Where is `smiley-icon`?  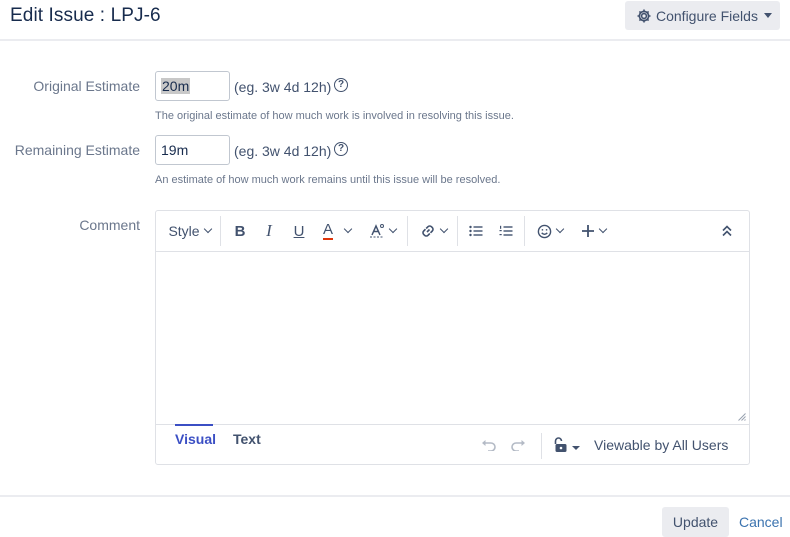 smiley-icon is located at coordinates (544, 231).